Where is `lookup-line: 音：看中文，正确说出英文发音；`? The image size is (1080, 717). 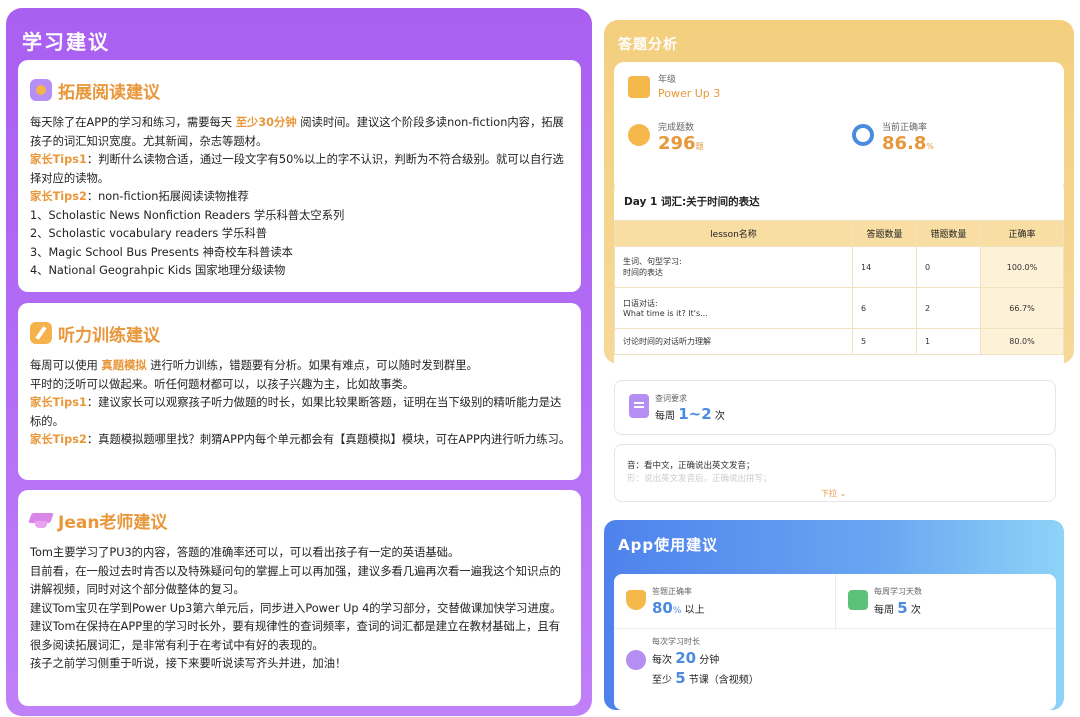
lookup-line: 音：看中文，正确说出英文发音； is located at coordinates (691, 466).